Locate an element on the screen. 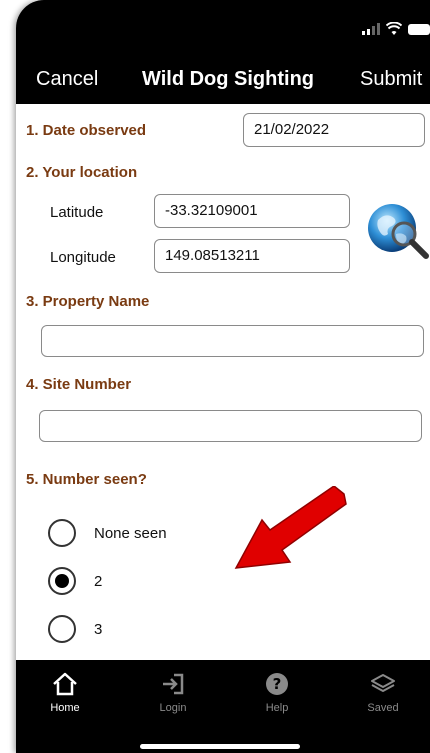 The height and width of the screenshot is (753, 430). page-title: Wild Dog Sighting is located at coordinates (228, 79).